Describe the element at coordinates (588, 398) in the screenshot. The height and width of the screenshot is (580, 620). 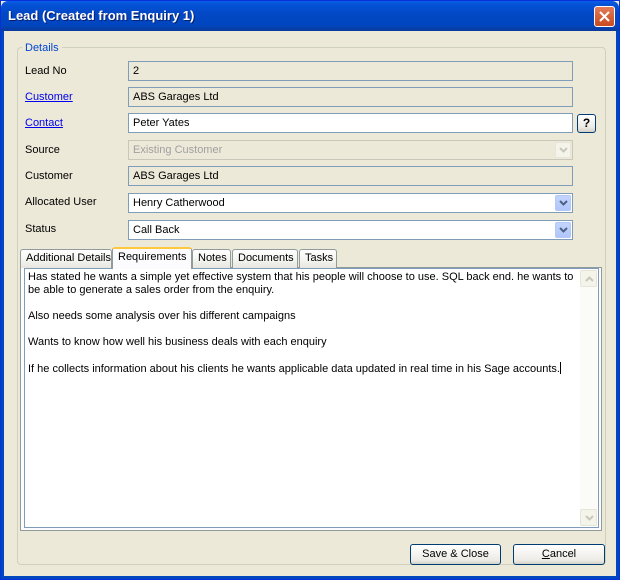
I see `vertical-scrollbar` at that location.